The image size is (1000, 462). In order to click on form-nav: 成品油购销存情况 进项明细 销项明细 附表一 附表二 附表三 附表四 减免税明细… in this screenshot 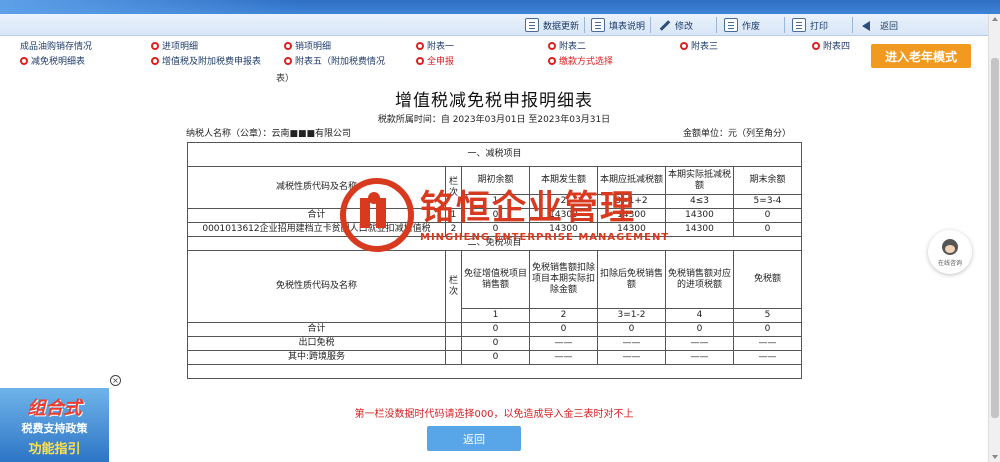, I will do `click(494, 52)`.